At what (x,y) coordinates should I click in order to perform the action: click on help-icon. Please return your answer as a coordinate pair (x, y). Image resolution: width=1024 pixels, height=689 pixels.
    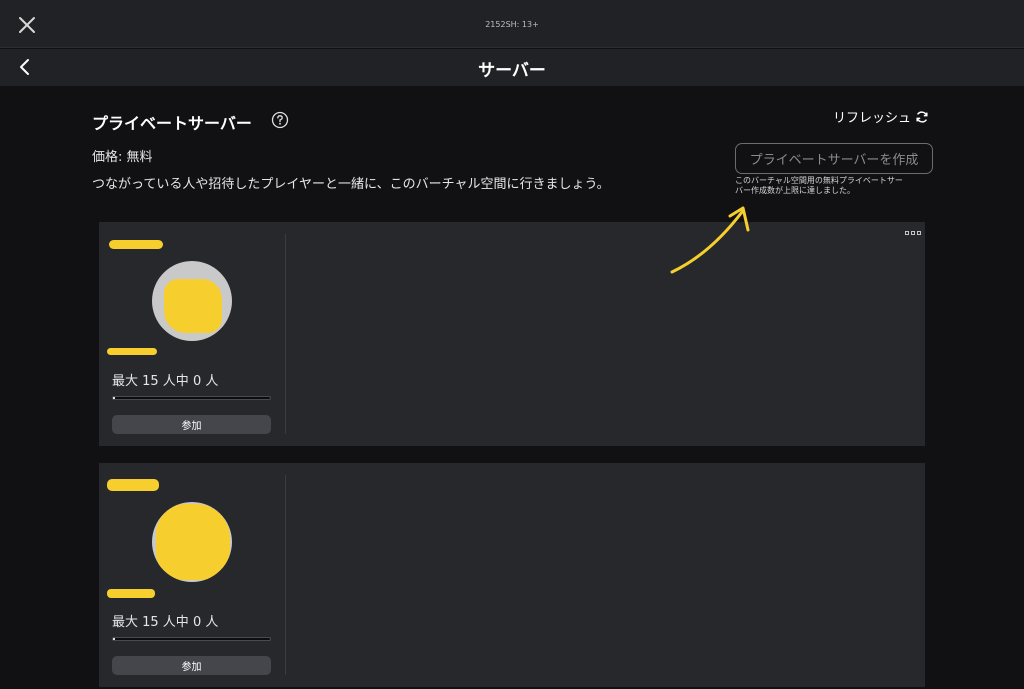
    Looking at the image, I should click on (280, 120).